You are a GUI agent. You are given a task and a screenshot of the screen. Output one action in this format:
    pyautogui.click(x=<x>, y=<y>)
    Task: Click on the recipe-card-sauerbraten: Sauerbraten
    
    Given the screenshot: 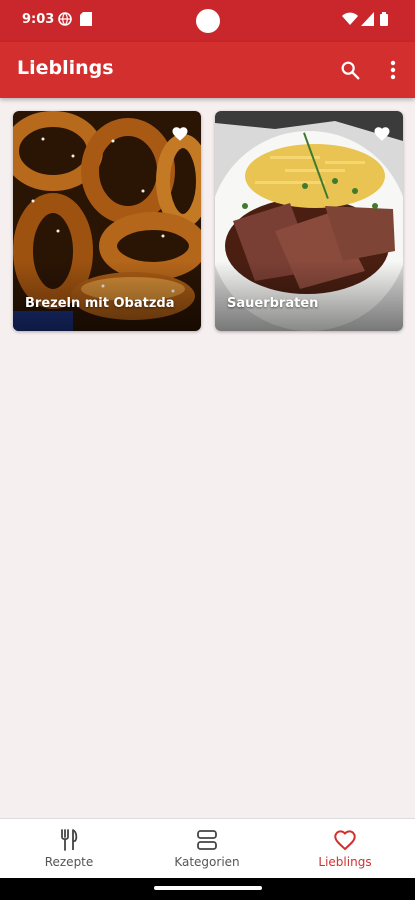 What is the action you would take?
    pyautogui.click(x=309, y=221)
    